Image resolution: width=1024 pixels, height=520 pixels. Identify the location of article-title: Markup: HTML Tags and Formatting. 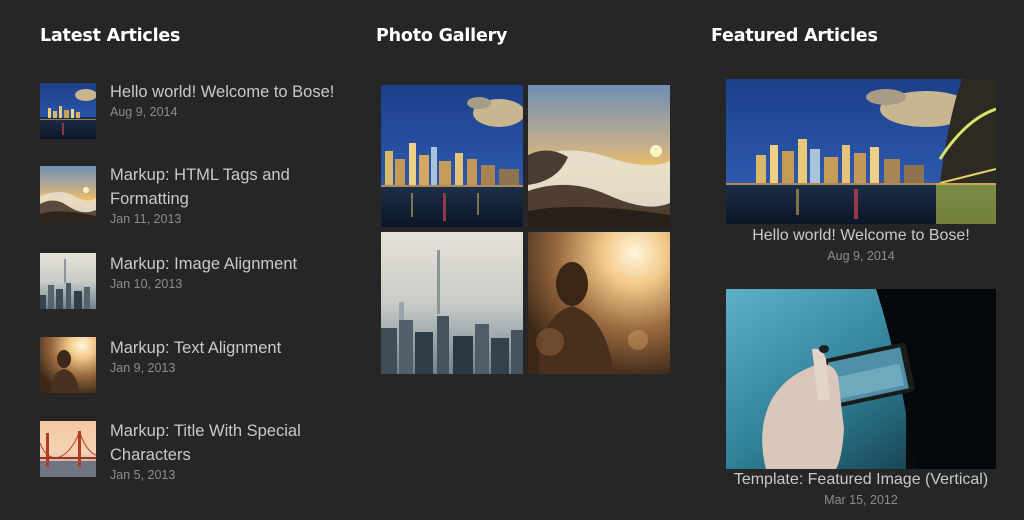
(230, 187).